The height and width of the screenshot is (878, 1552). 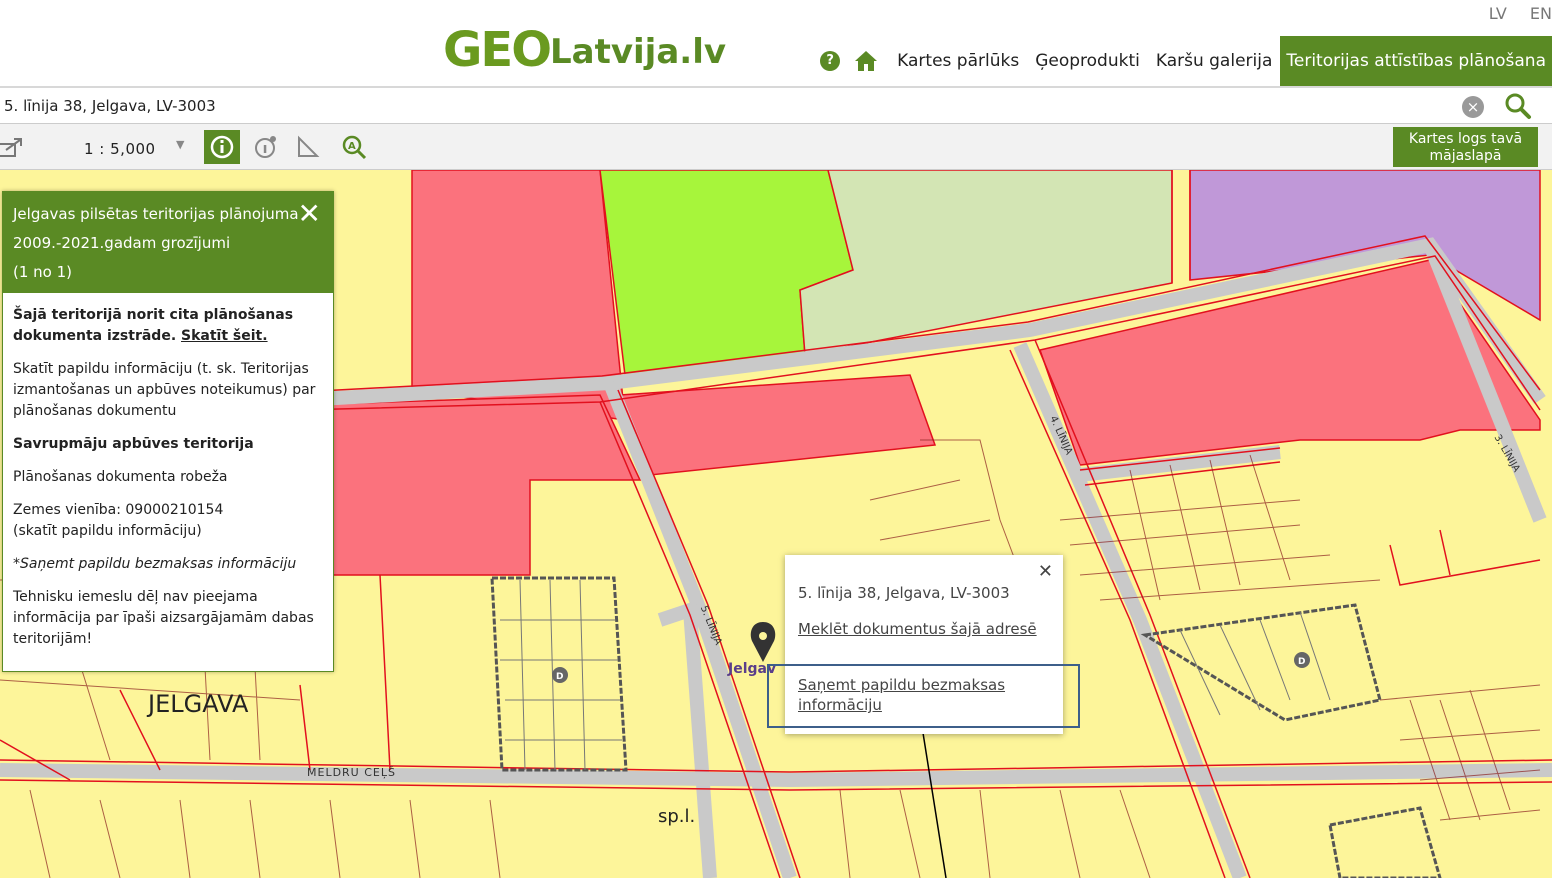 What do you see at coordinates (198, 704) in the screenshot?
I see `city-label: JELGAVA` at bounding box center [198, 704].